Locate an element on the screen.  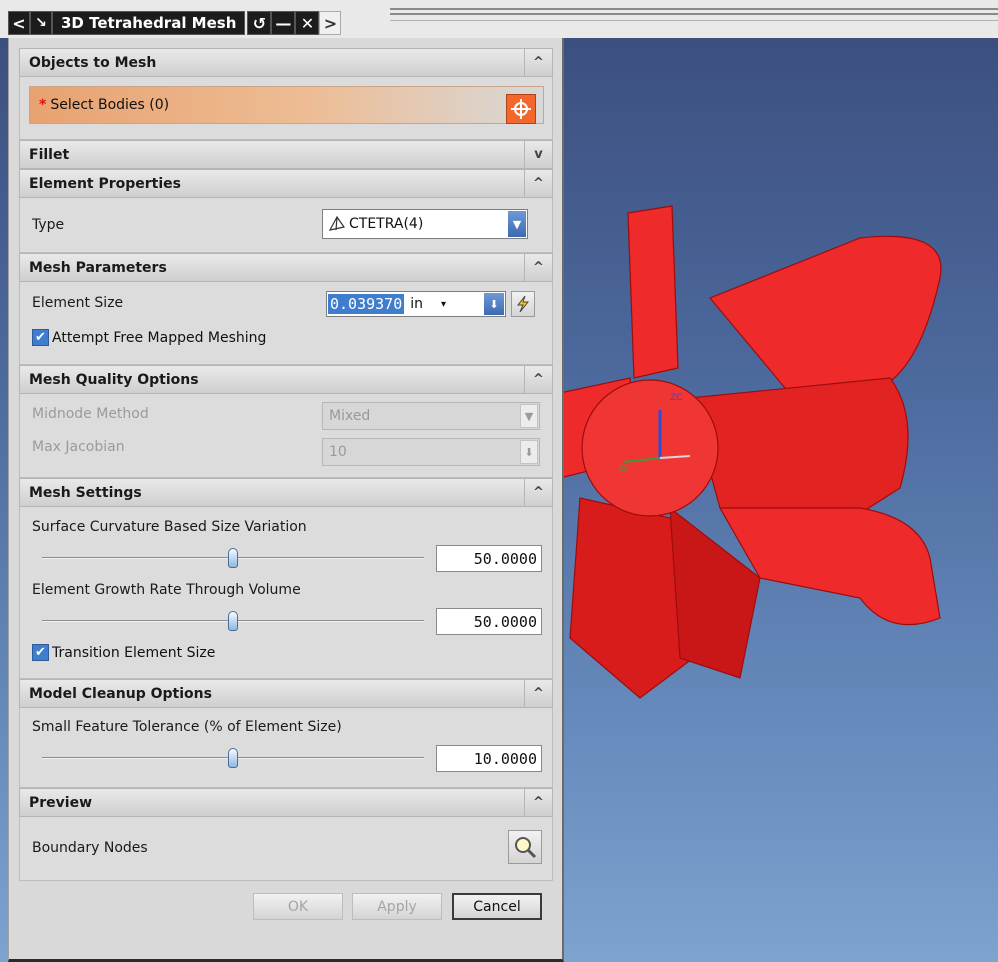
section-title: Objects to Mesh is located at coordinates (93, 62).